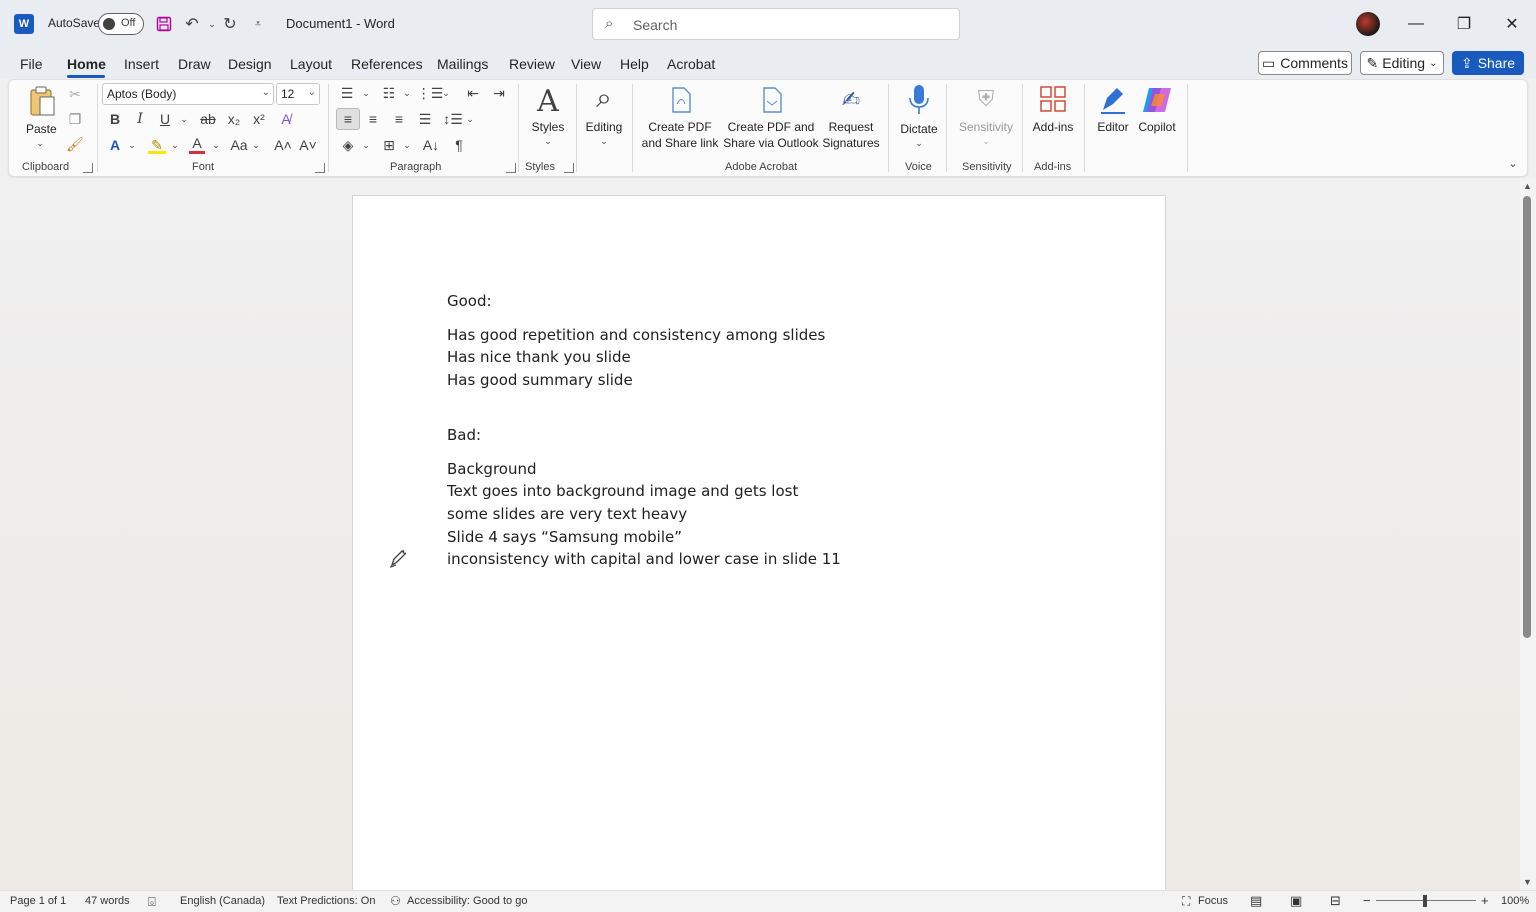  Describe the element at coordinates (298, 94) in the screenshot. I see `font-size-select: 12 ⌄` at that location.